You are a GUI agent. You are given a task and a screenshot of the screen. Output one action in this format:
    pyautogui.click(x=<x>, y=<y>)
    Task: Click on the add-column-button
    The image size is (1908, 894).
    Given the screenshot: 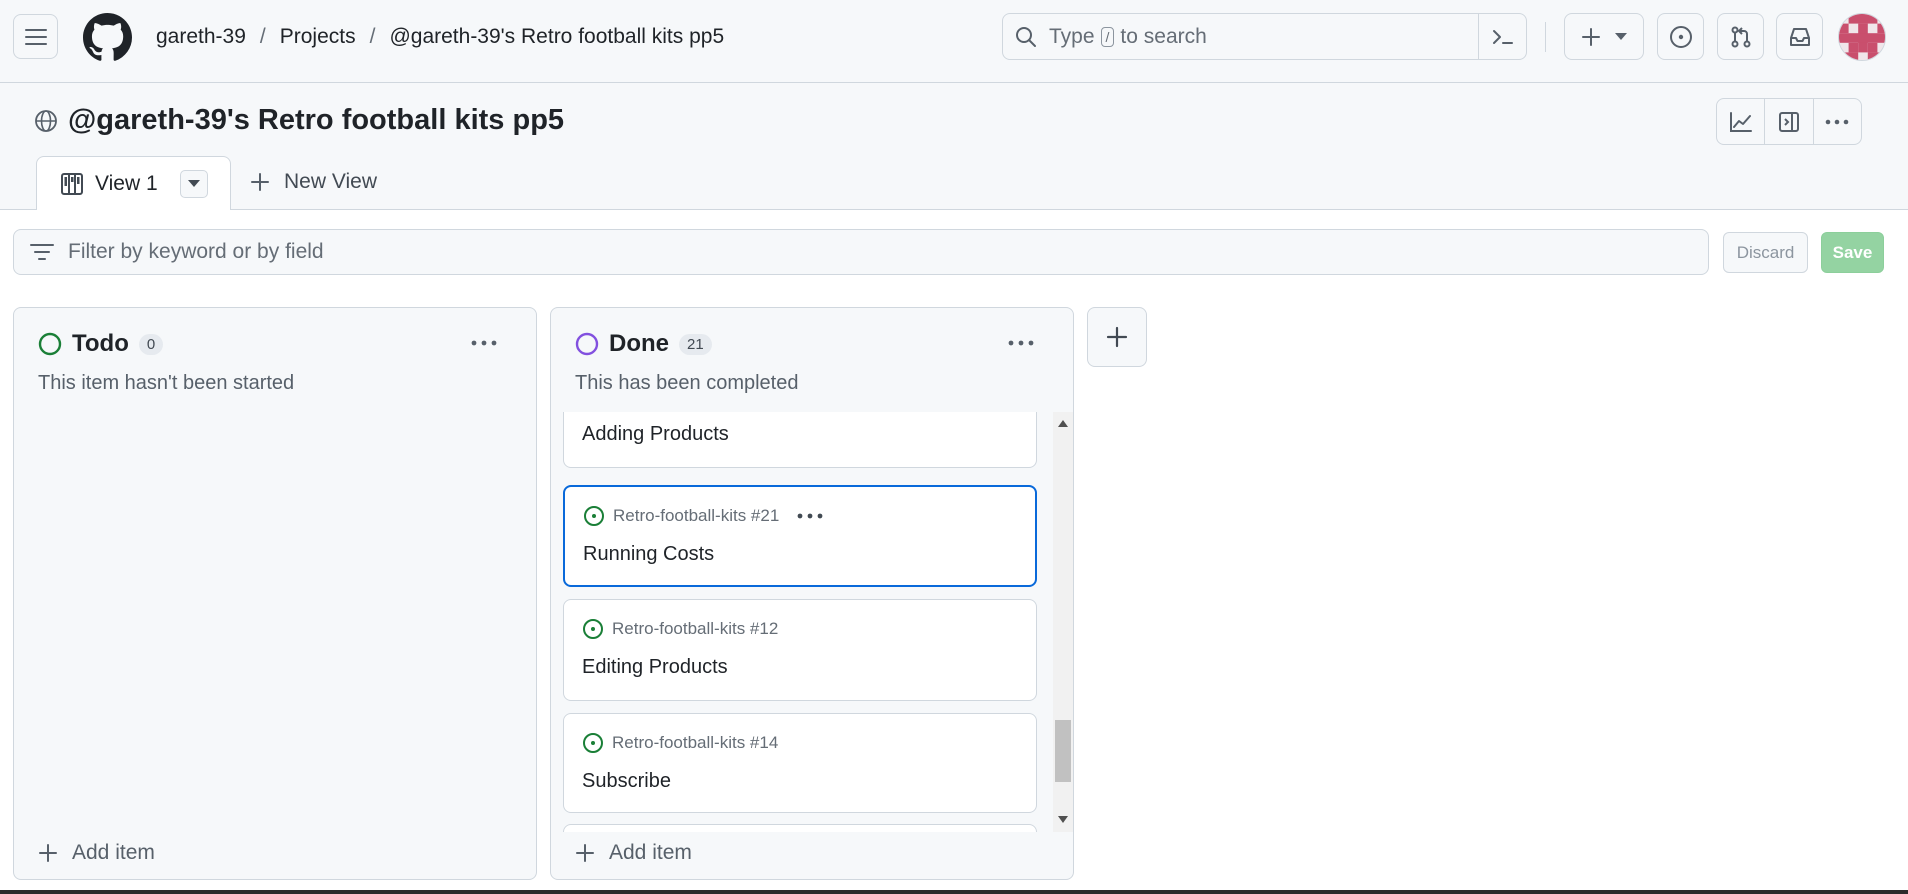 What is the action you would take?
    pyautogui.click(x=1117, y=337)
    